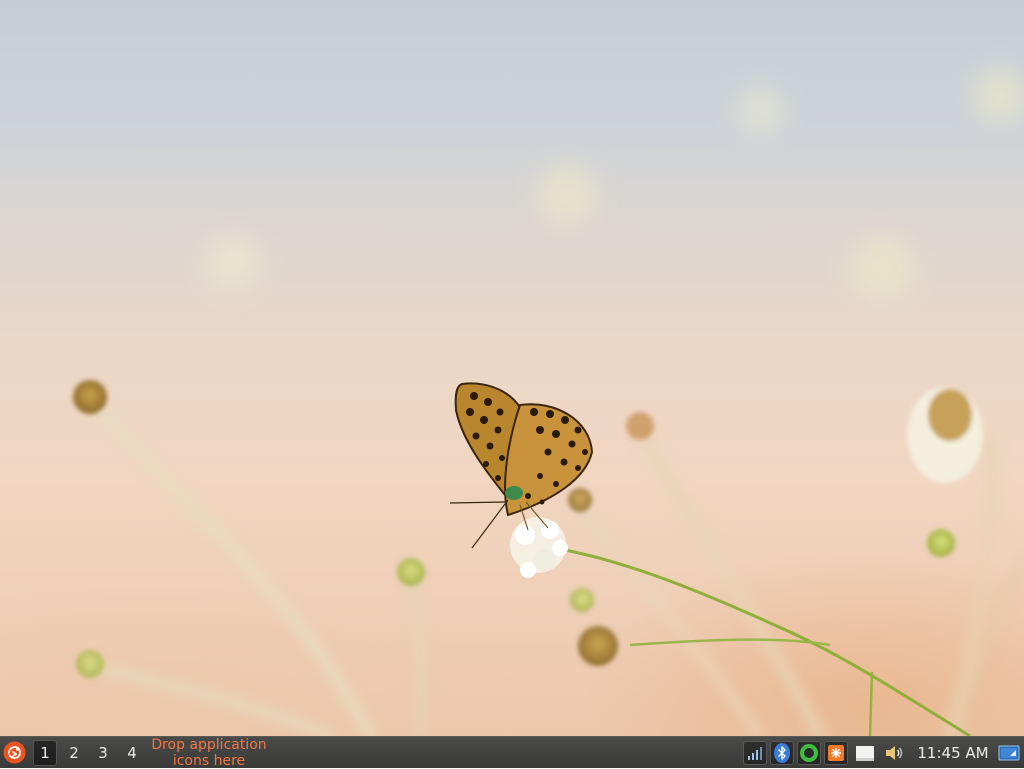 The width and height of the screenshot is (1024, 769). I want to click on network-signal-icon, so click(755, 753).